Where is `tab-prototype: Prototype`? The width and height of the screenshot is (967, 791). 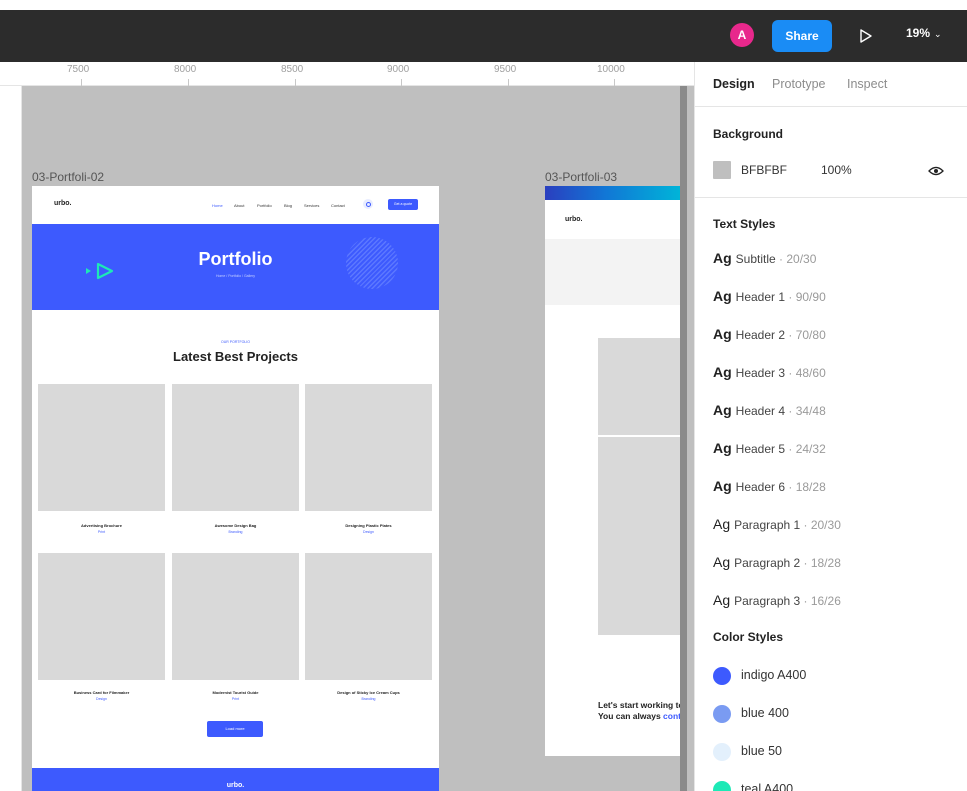 tab-prototype: Prototype is located at coordinates (799, 84).